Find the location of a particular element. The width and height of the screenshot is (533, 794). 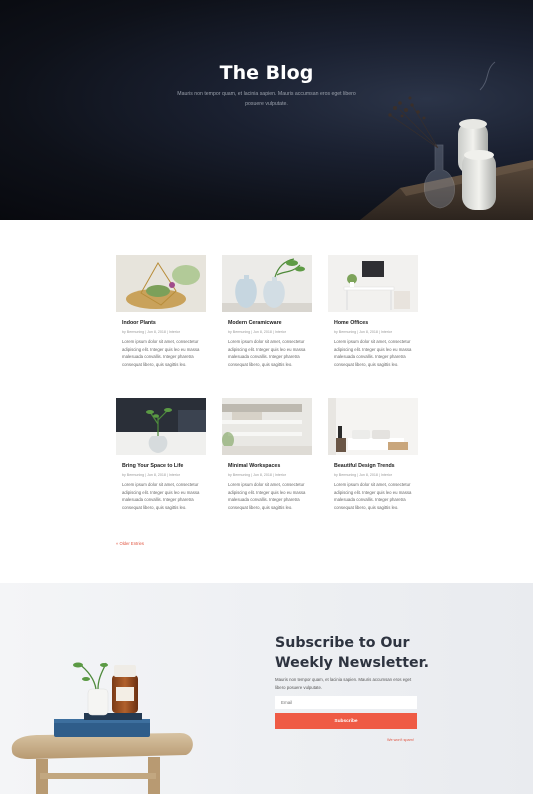

page-title: The Blog is located at coordinates (266, 73).